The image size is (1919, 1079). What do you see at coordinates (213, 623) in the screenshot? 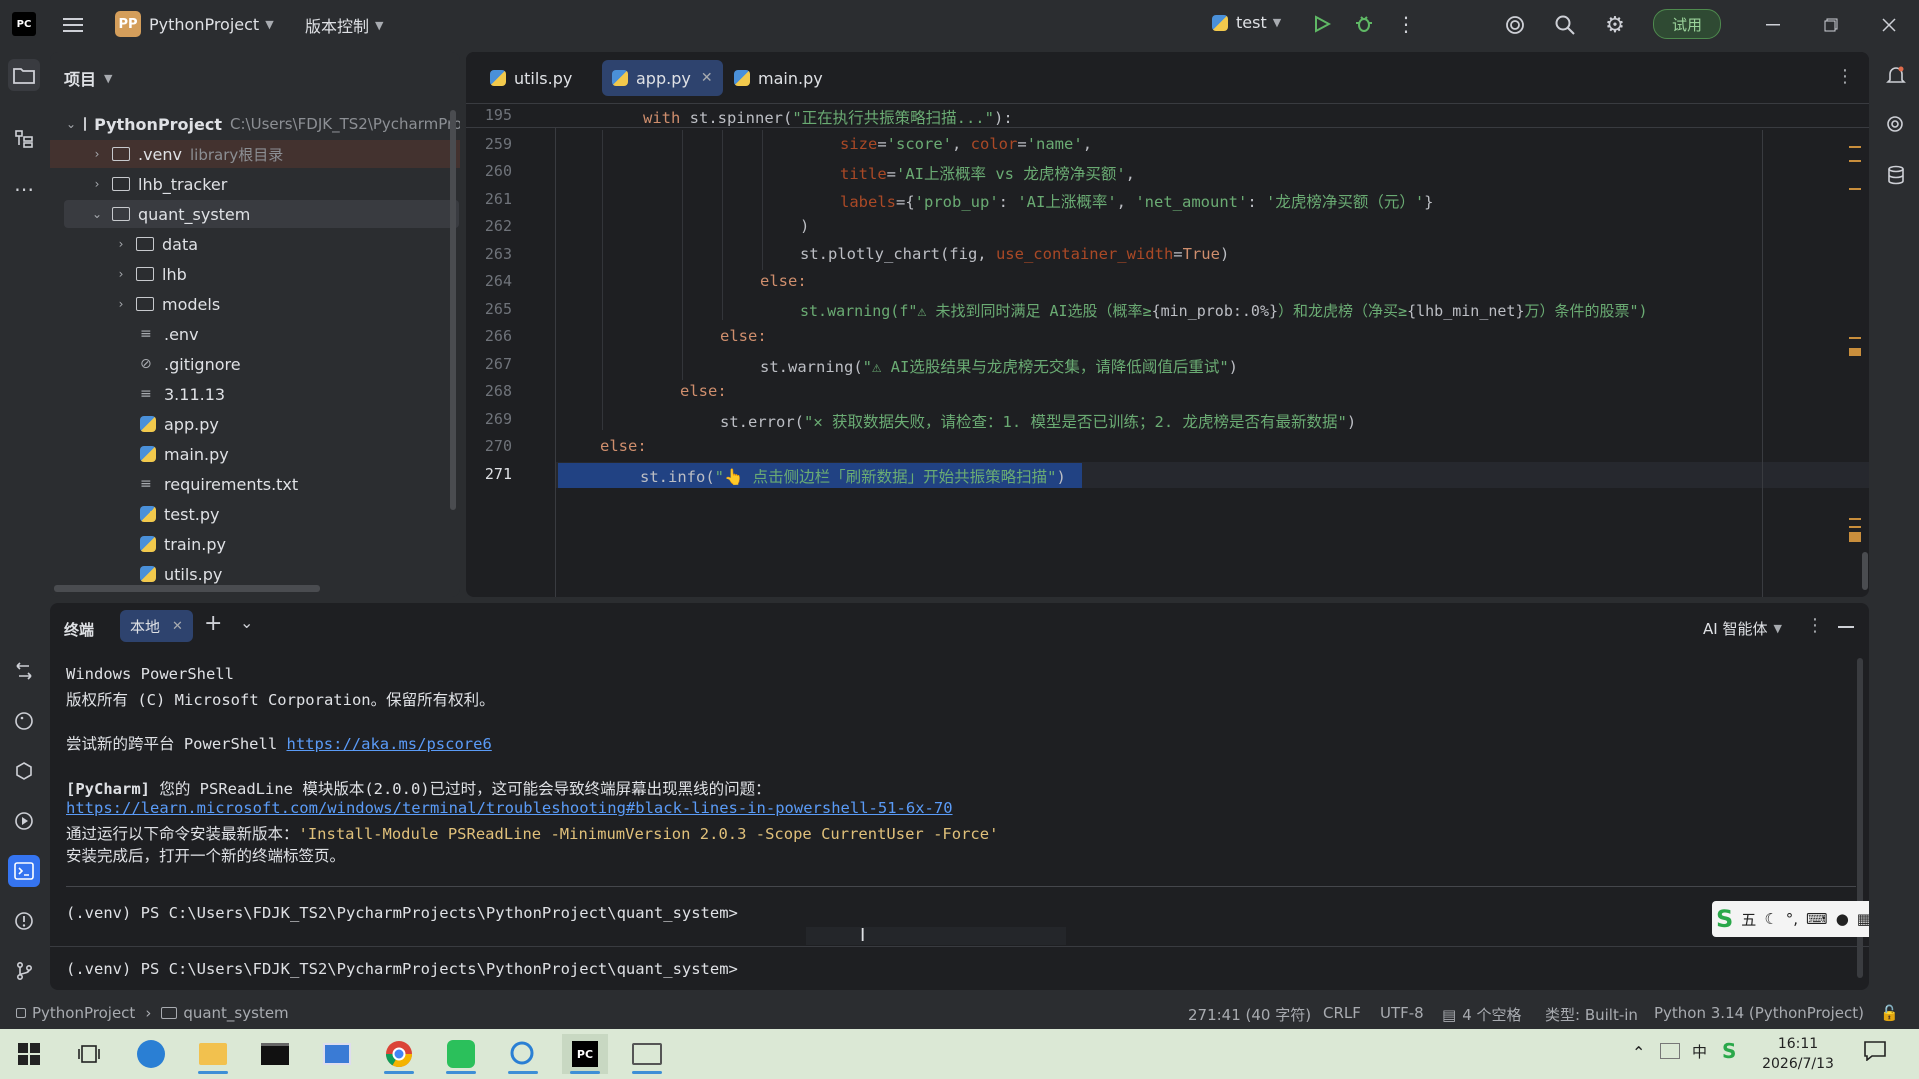
I see `new-terminal-plus-icon: +` at bounding box center [213, 623].